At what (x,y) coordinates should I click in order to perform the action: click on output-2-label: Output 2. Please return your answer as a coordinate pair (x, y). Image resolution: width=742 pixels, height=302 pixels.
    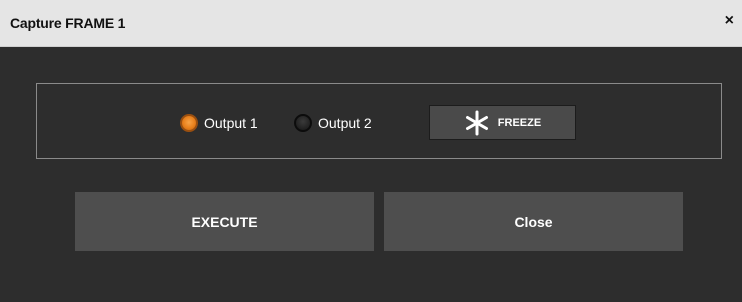
    Looking at the image, I should click on (345, 123).